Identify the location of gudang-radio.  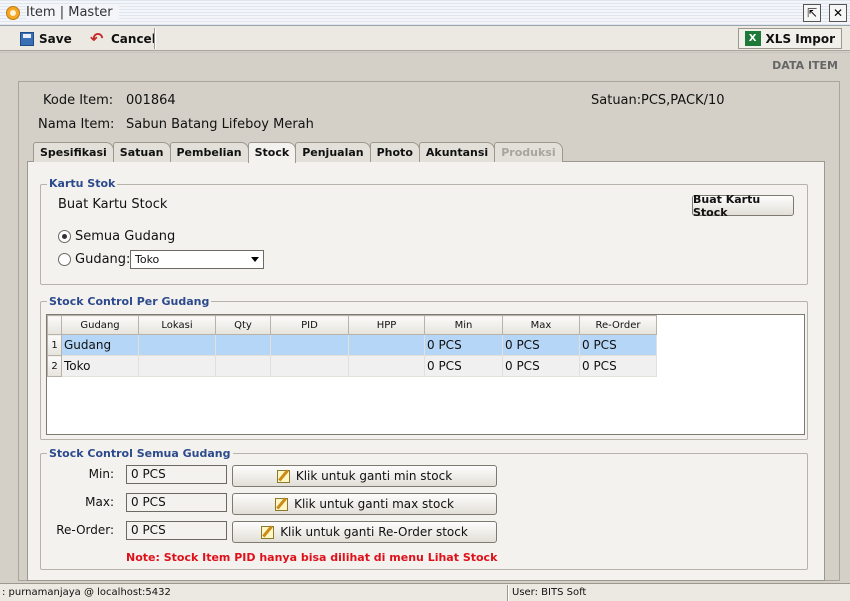
(64, 259).